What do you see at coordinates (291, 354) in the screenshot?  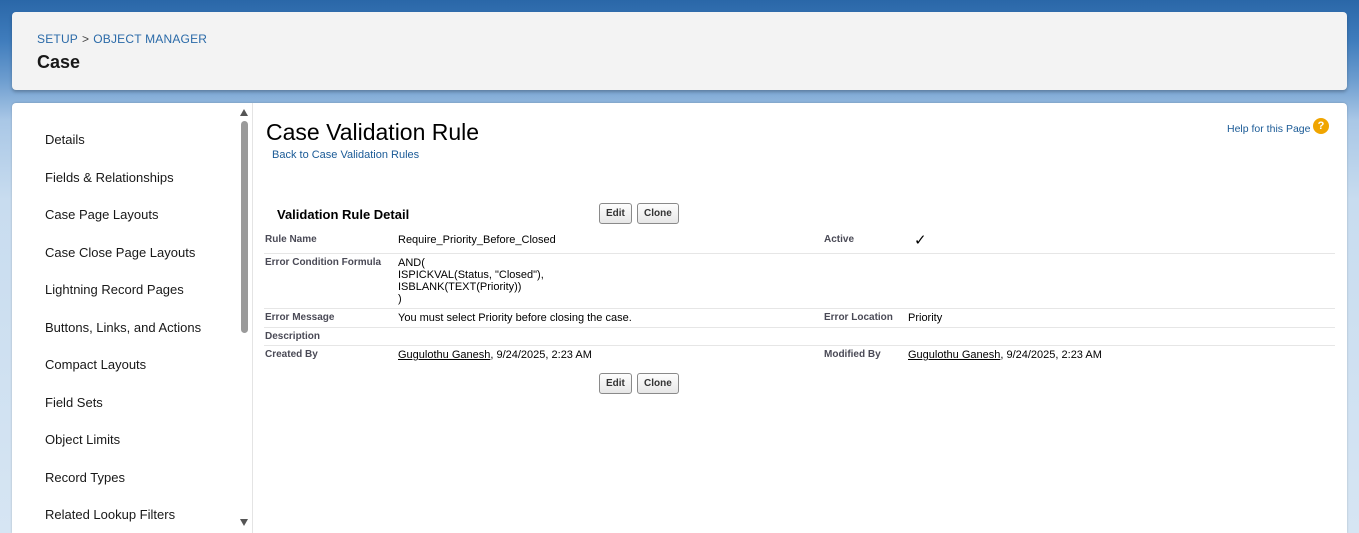 I see `created-by-label: Created By` at bounding box center [291, 354].